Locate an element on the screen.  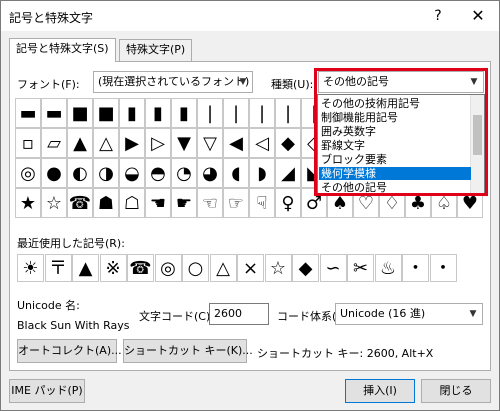
code-system-select: Unicode (16 進) ▼ is located at coordinates (409, 314).